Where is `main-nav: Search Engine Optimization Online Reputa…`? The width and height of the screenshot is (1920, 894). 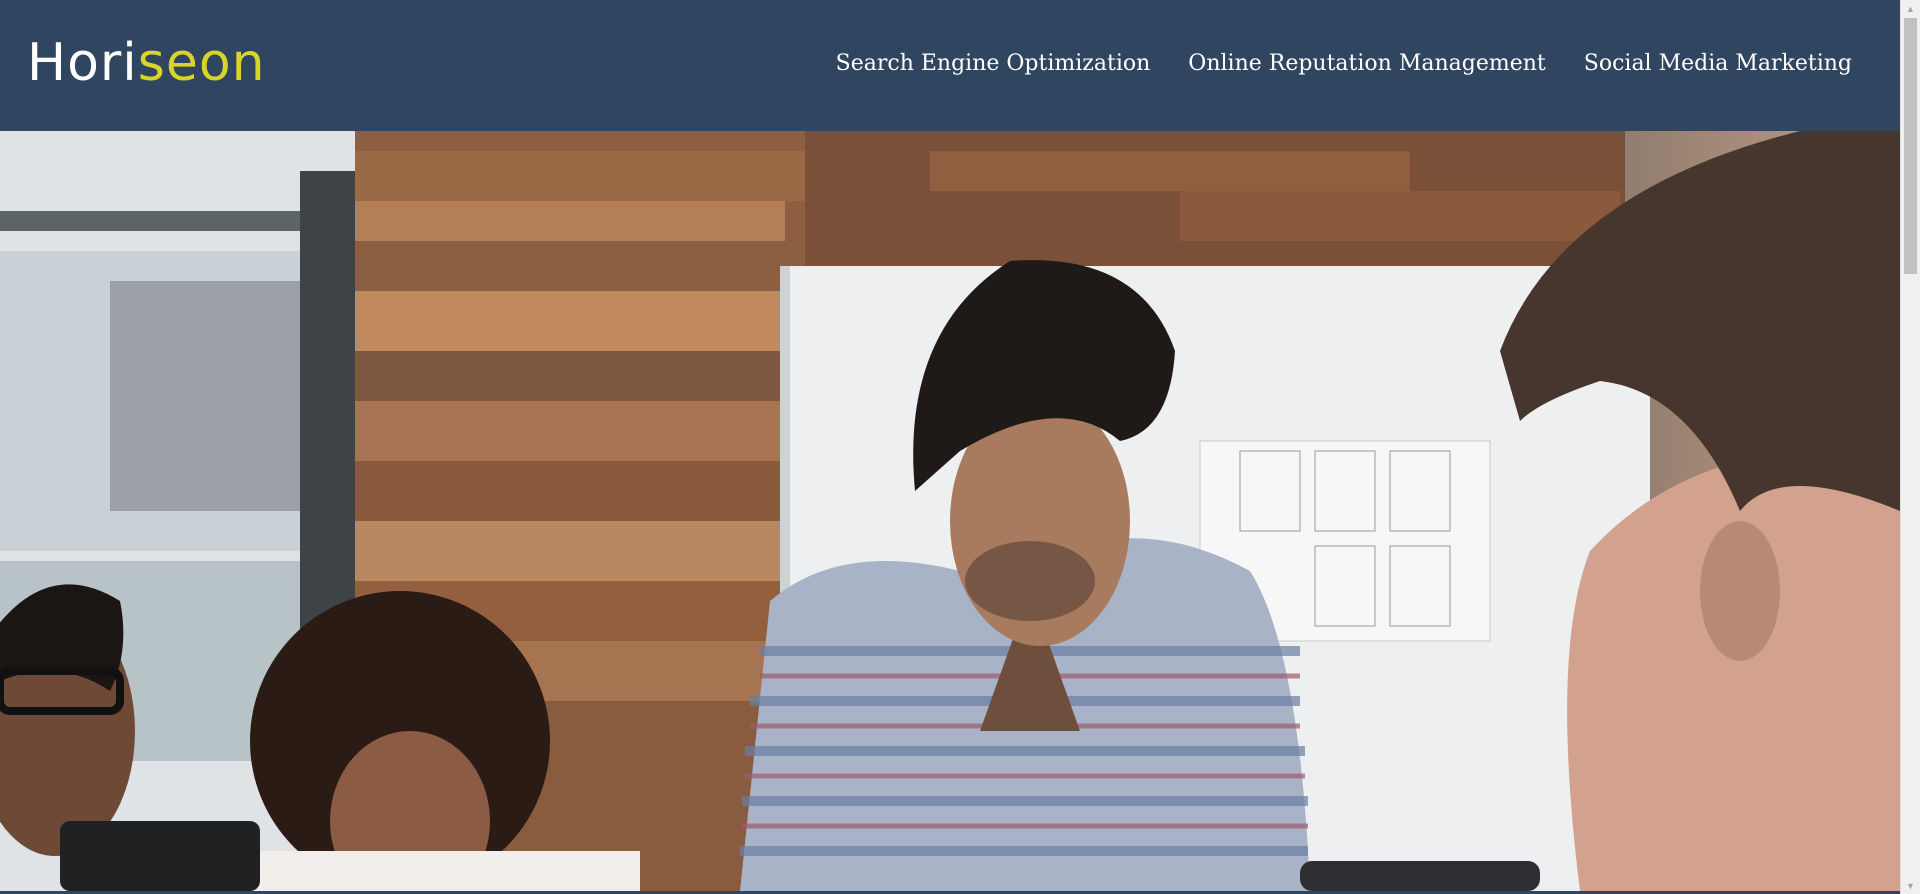 main-nav: Search Engine Optimization Online Reputa… is located at coordinates (1344, 63).